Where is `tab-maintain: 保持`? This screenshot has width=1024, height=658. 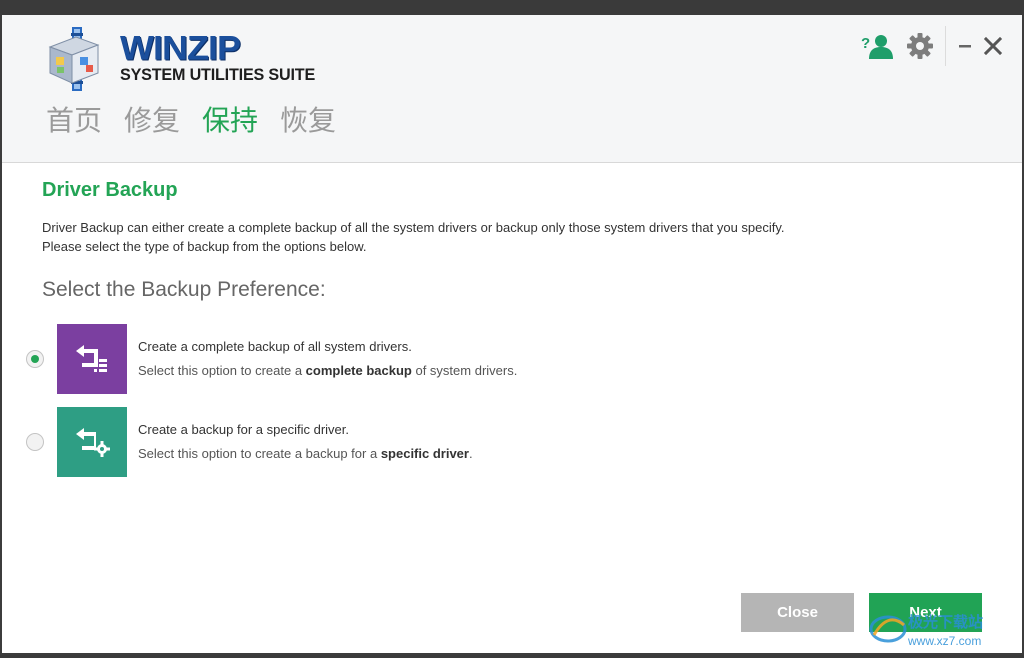 tab-maintain: 保持 is located at coordinates (230, 121).